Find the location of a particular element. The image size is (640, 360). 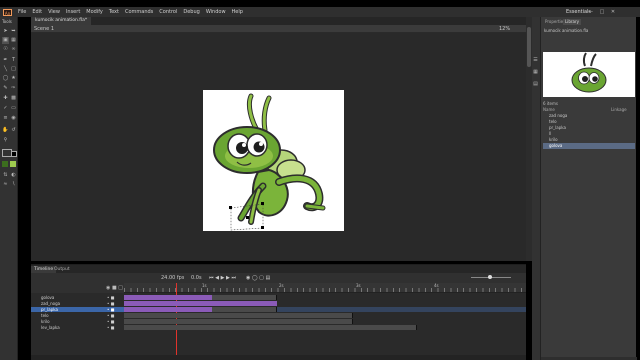

frame-zoom-handle is located at coordinates (490, 277).